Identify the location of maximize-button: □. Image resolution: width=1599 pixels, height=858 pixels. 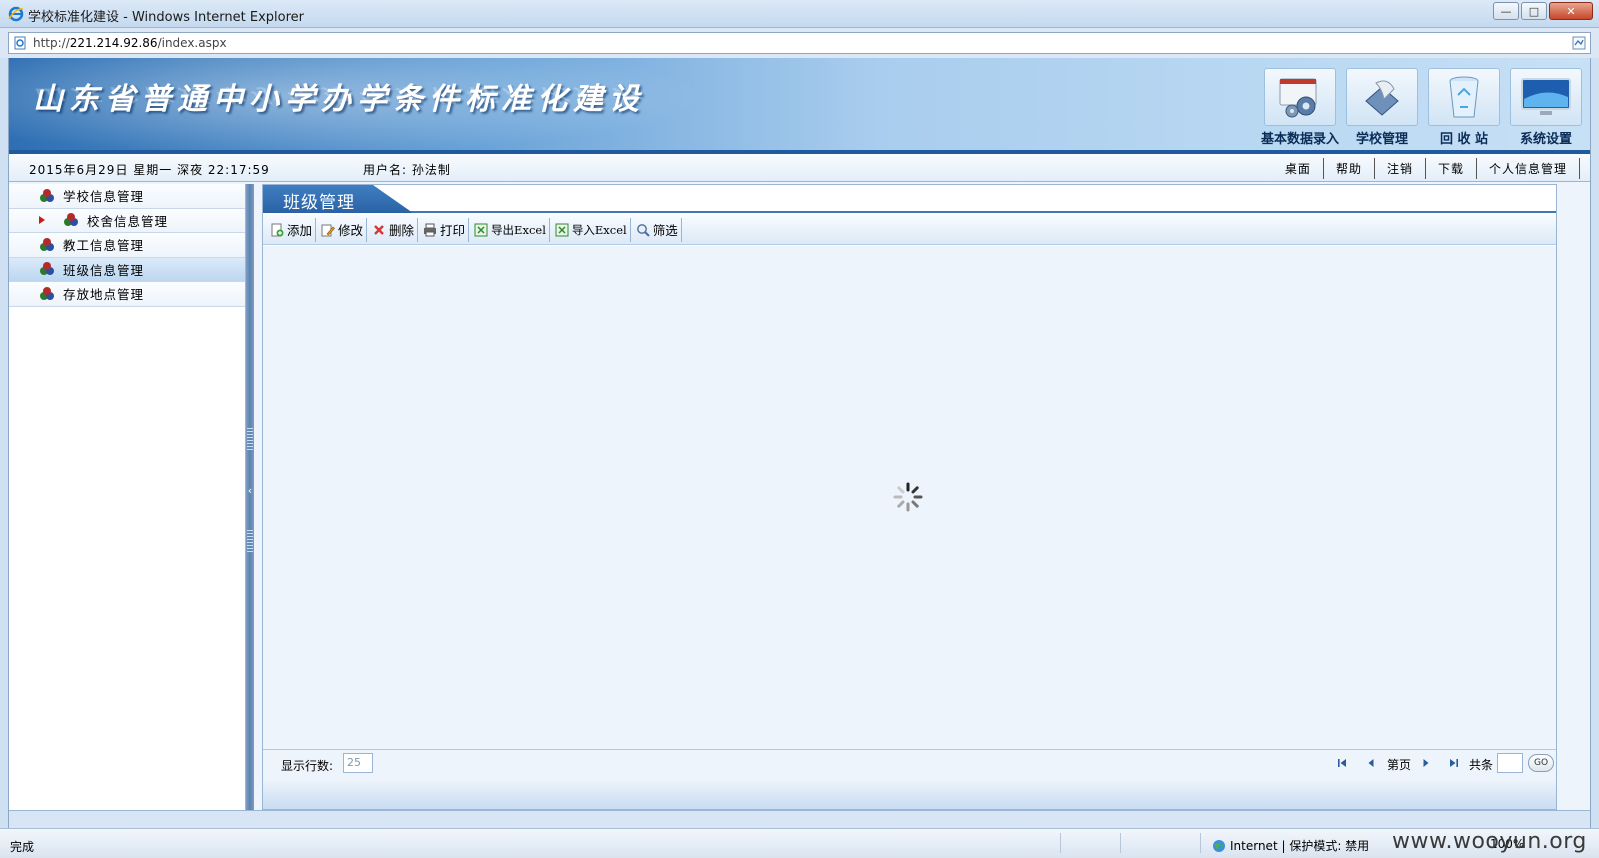
(1534, 11).